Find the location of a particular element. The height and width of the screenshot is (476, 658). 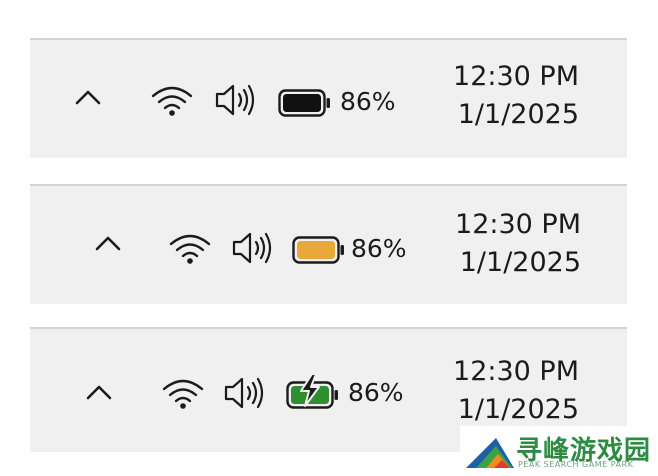

battery-saver-icon is located at coordinates (319, 250).